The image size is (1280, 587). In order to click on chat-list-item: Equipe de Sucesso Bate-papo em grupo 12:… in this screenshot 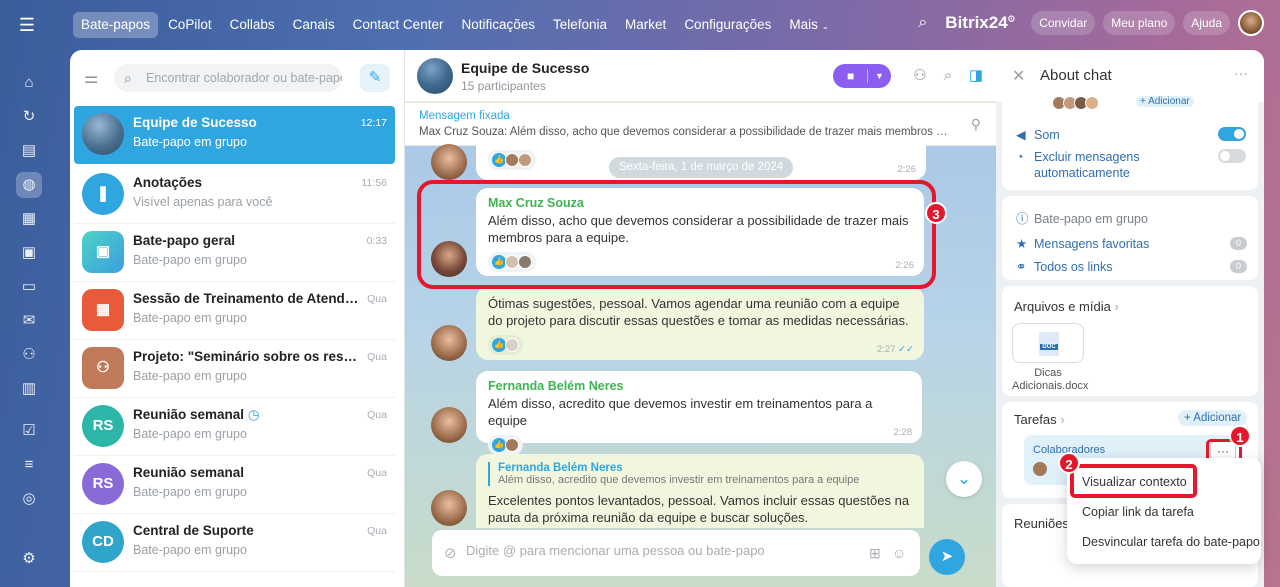, I will do `click(234, 135)`.